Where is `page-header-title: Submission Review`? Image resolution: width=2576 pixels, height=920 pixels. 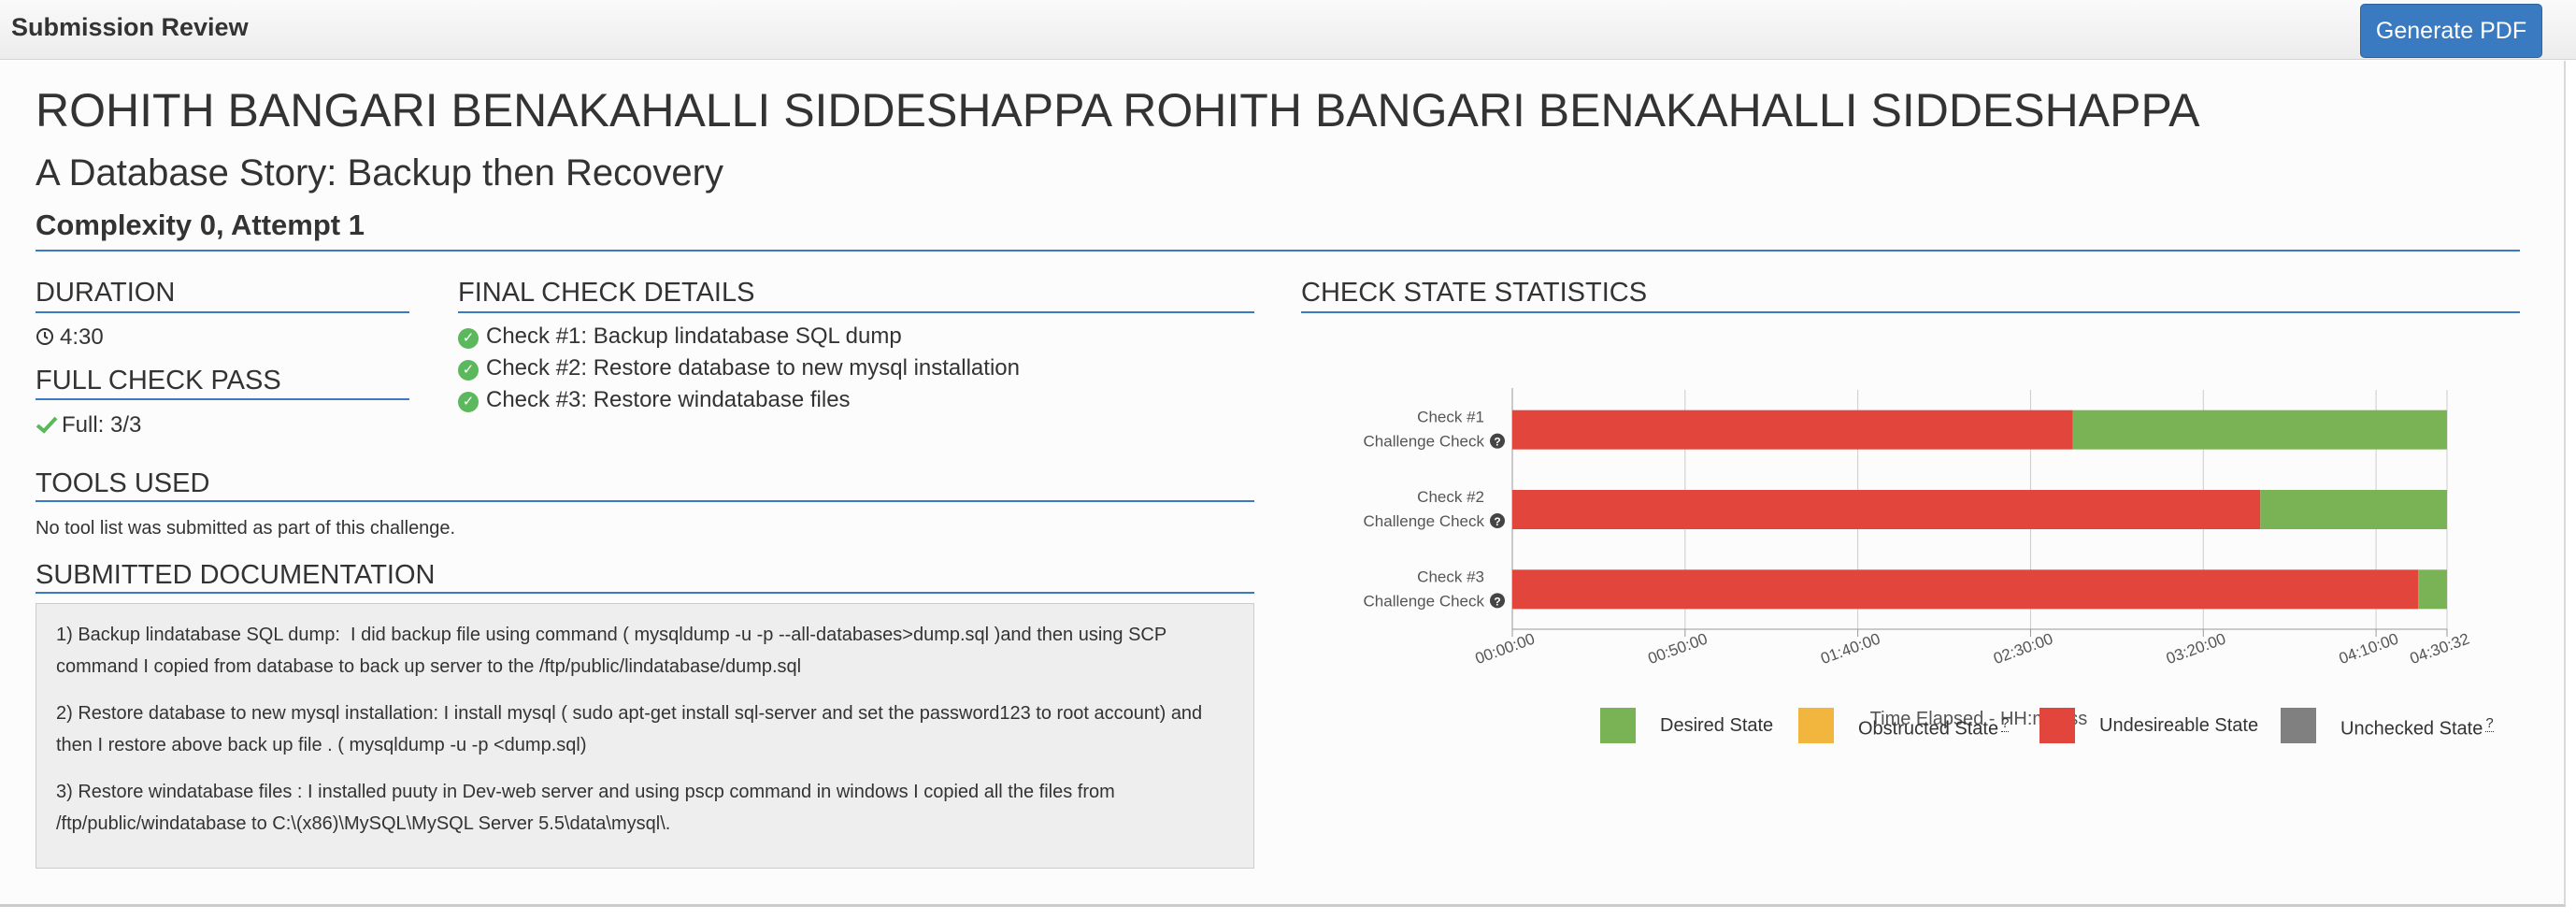
page-header-title: Submission Review is located at coordinates (130, 27).